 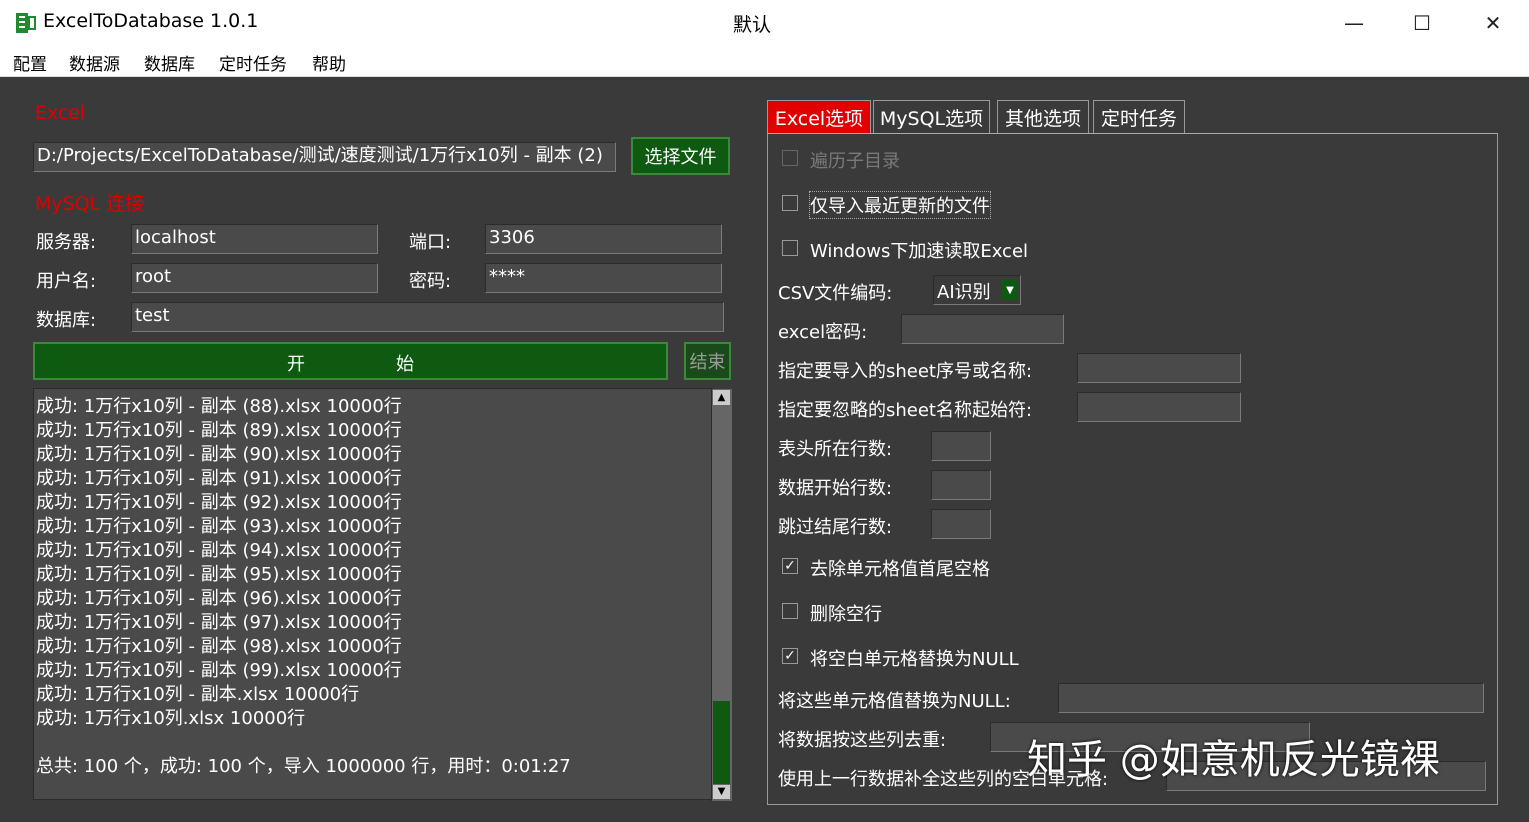 What do you see at coordinates (919, 251) in the screenshot?
I see `windows-accel-label: Windows下加速读取Excel` at bounding box center [919, 251].